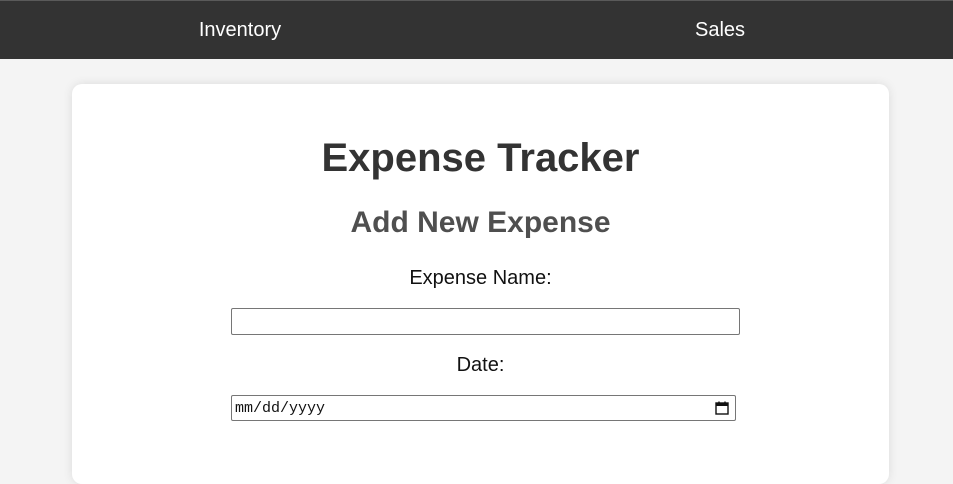 This screenshot has height=484, width=953. I want to click on page-title: Expense Tracker, so click(480, 158).